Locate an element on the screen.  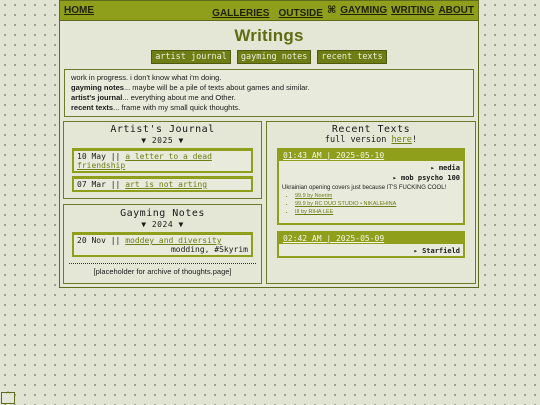
full-version-line: full version here! is located at coordinates (371, 140).